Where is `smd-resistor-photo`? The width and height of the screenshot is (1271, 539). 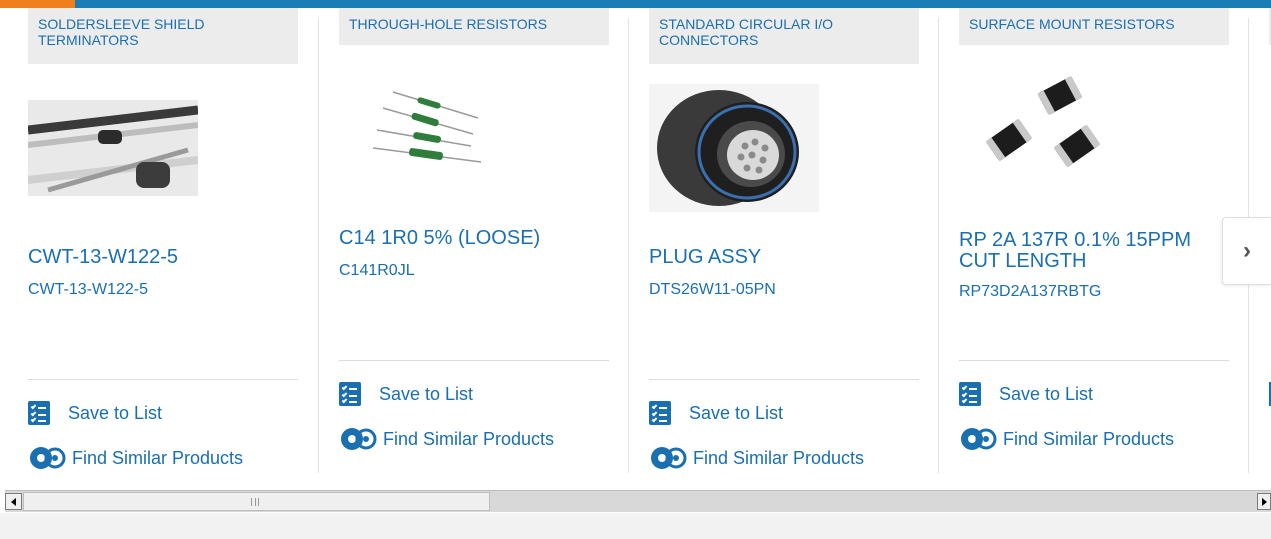 smd-resistor-photo is located at coordinates (1043, 122).